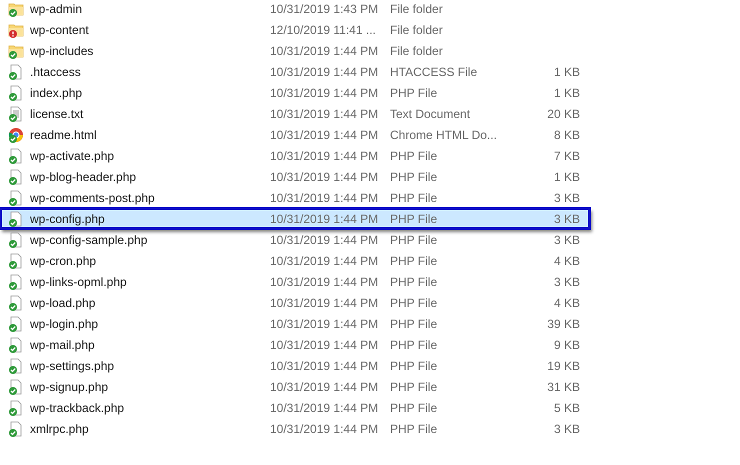 The width and height of the screenshot is (740, 465). I want to click on file-row: wp-links-opml.php 10/31/2019 1:44 PM PHP File 3 KB, so click(295, 281).